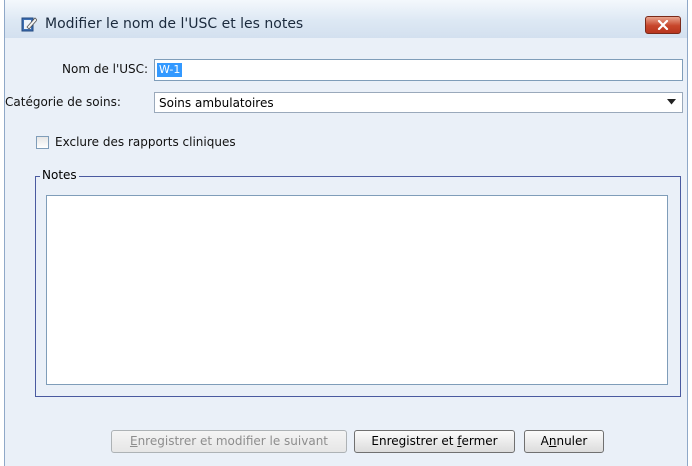 The height and width of the screenshot is (466, 692). Describe the element at coordinates (145, 142) in the screenshot. I see `exclude-label: Exclure des rapports cliniques` at that location.